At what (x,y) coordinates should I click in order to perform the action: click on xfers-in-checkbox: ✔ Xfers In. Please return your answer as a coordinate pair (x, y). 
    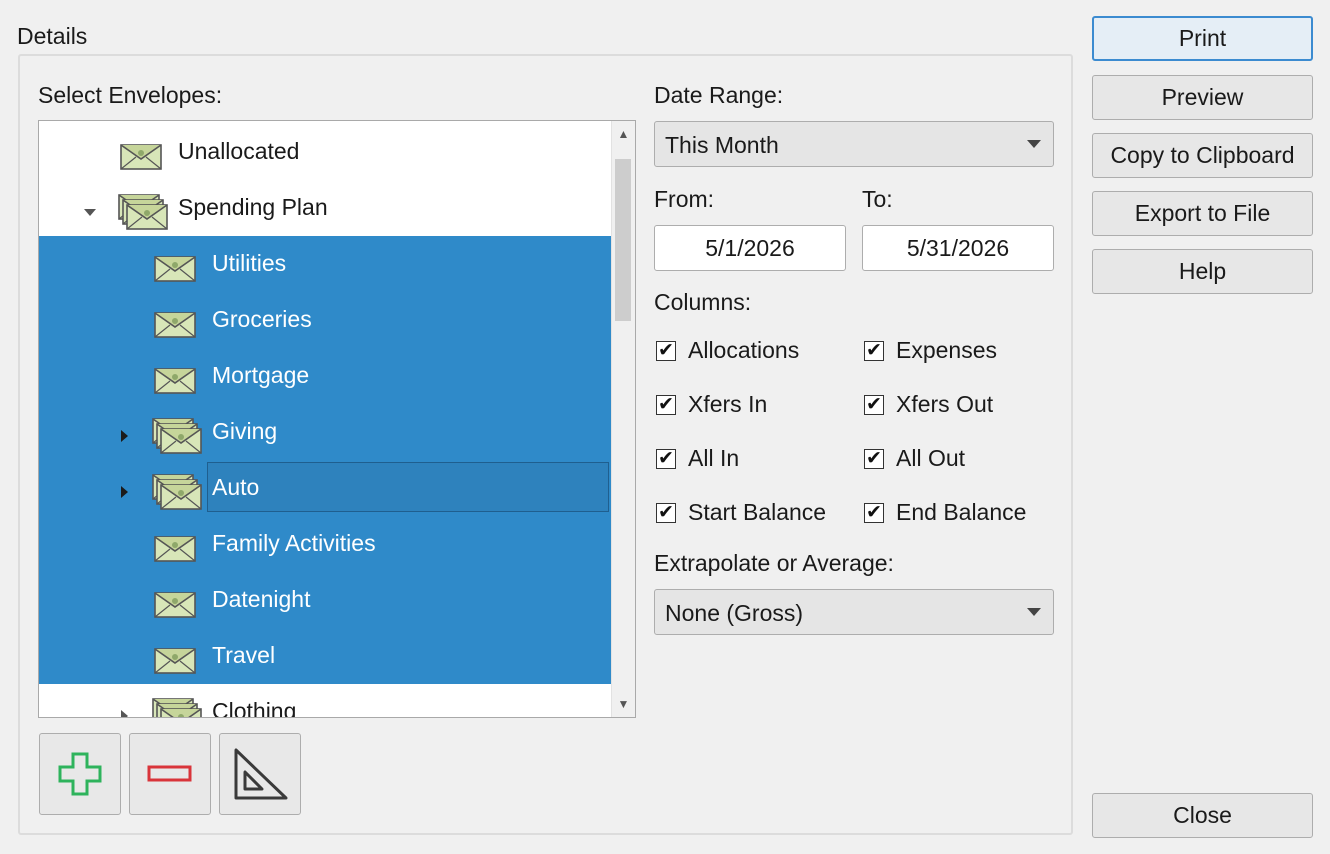
    Looking at the image, I should click on (711, 404).